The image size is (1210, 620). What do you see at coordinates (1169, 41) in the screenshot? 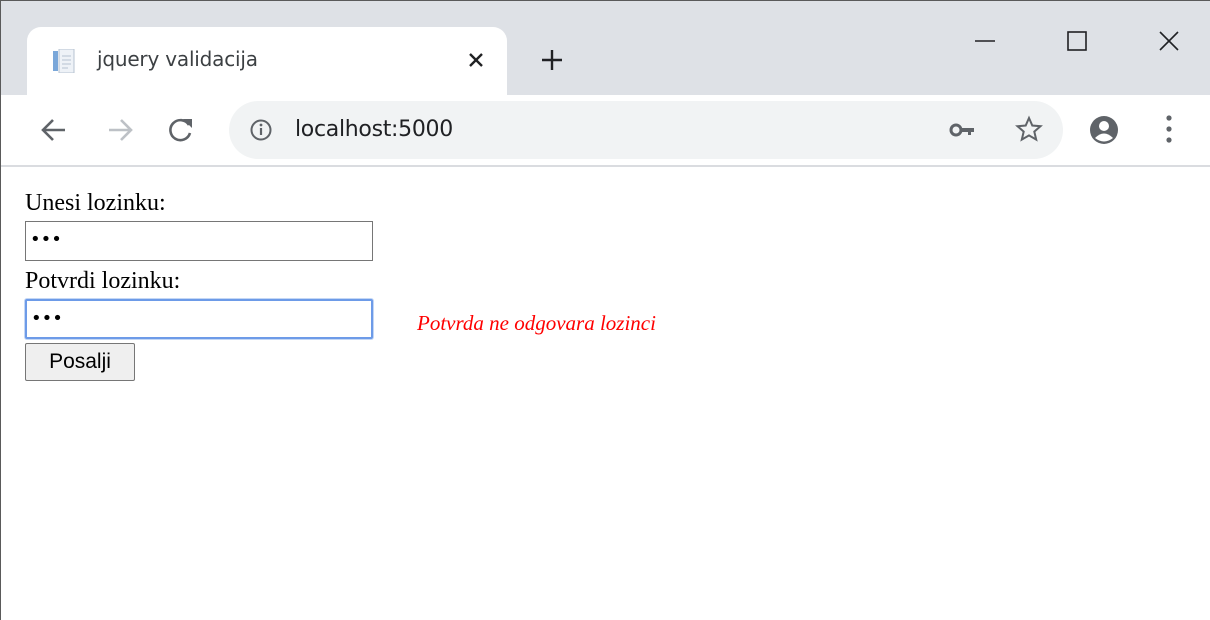
I see `close-window-icon` at bounding box center [1169, 41].